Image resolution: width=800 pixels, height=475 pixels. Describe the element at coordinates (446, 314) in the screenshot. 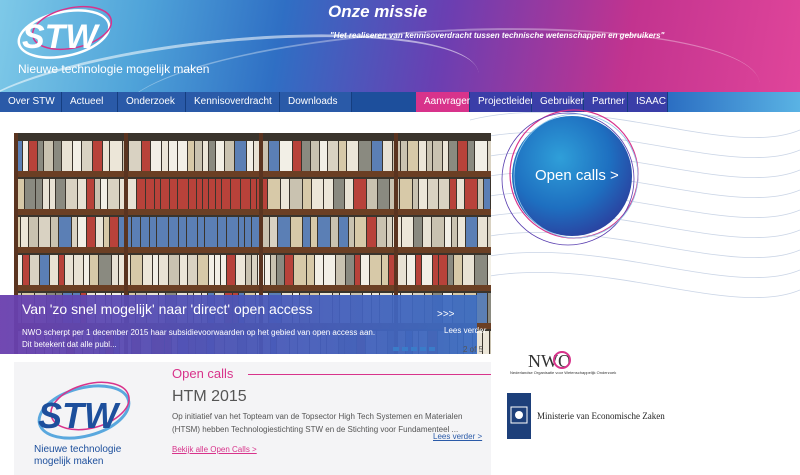

I see `carousel-arrows: >>>` at that location.